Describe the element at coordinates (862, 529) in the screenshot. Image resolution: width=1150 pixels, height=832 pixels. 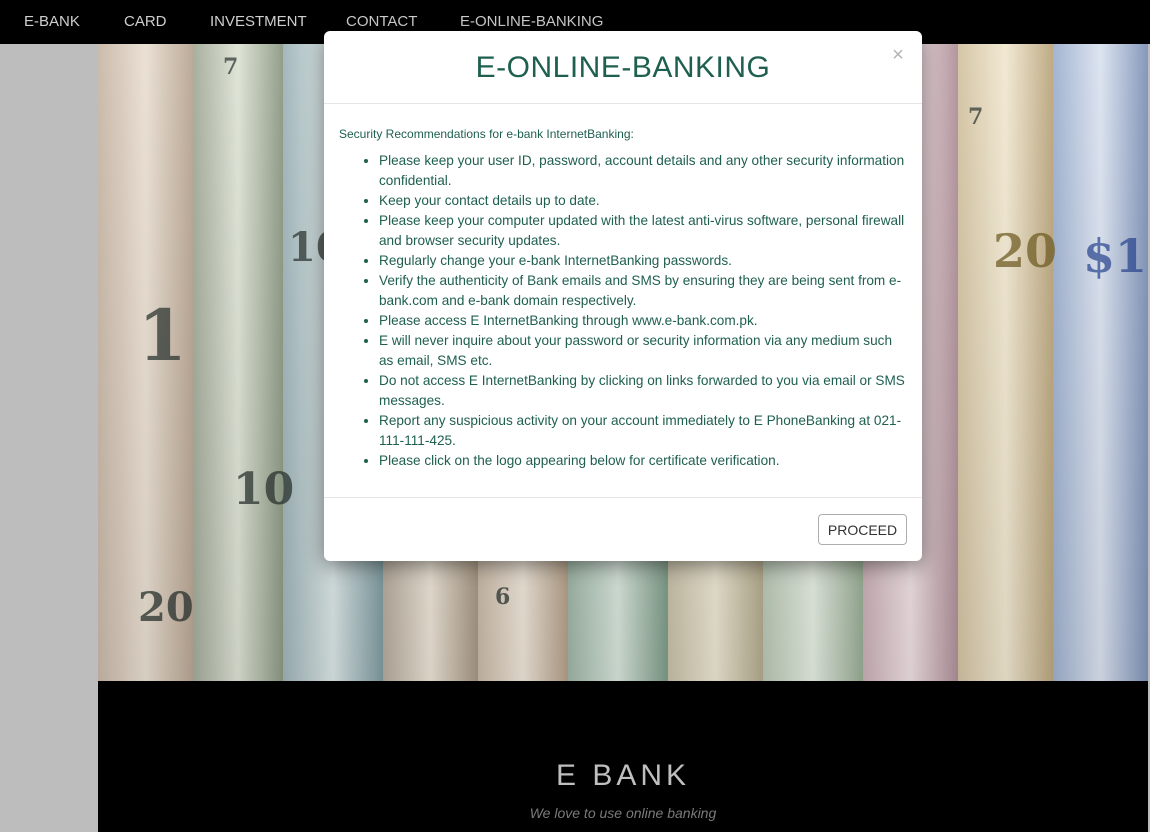
I see `proceed-button: PROCEED` at that location.